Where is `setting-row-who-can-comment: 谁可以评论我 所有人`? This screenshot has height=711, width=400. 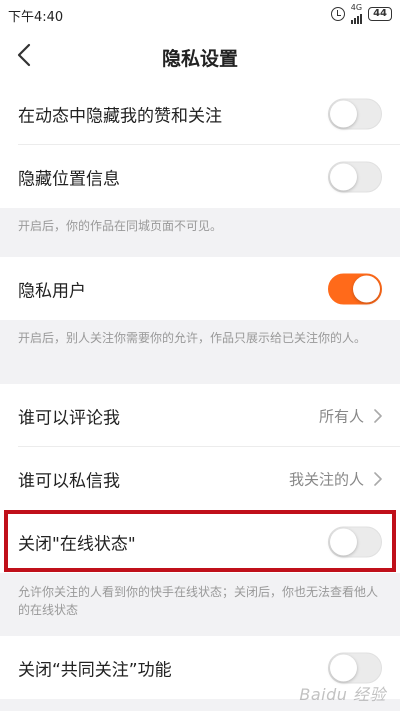
setting-row-who-can-comment: 谁可以评论我 所有人 is located at coordinates (200, 415).